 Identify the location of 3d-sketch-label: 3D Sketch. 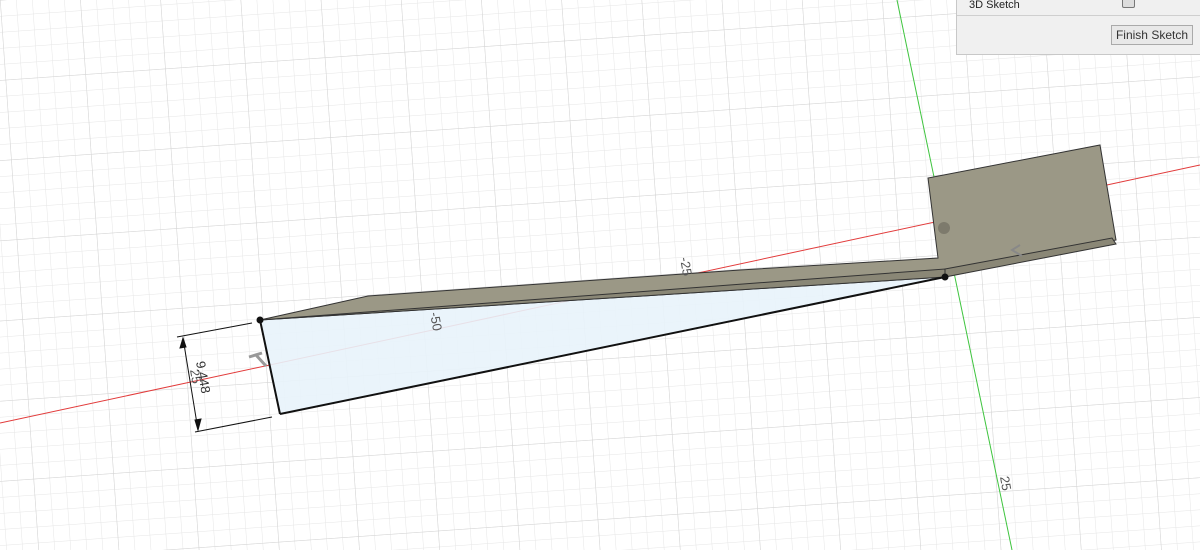
(994, 5).